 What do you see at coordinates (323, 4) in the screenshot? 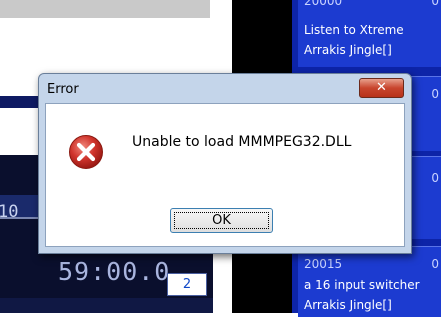
I see `playlist-item-number: 20000` at bounding box center [323, 4].